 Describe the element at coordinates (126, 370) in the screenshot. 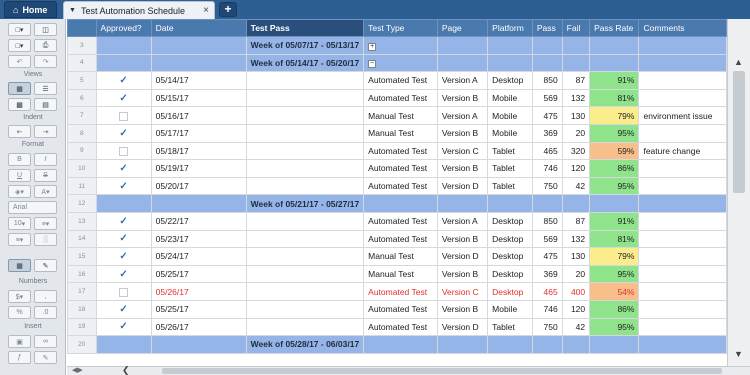

I see `scroll-left-icon: ❮` at that location.